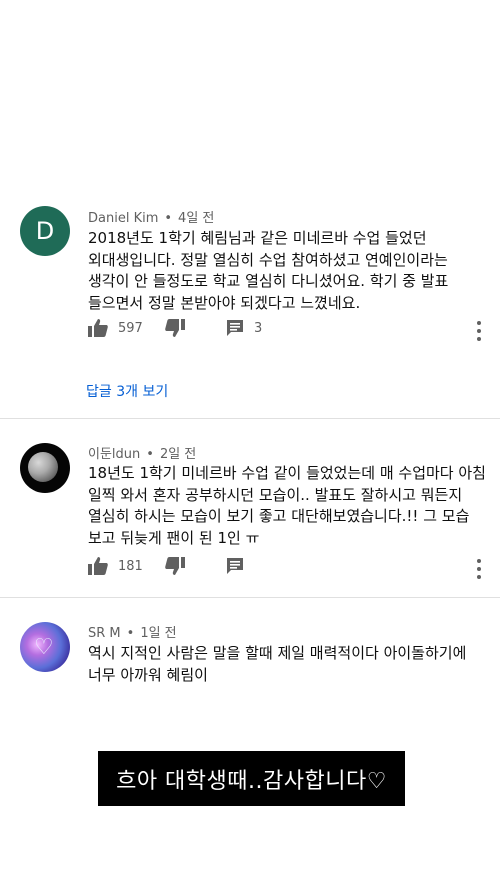 The image size is (500, 889). Describe the element at coordinates (127, 391) in the screenshot. I see `view-replies-link: 답글 3개 보기` at that location.